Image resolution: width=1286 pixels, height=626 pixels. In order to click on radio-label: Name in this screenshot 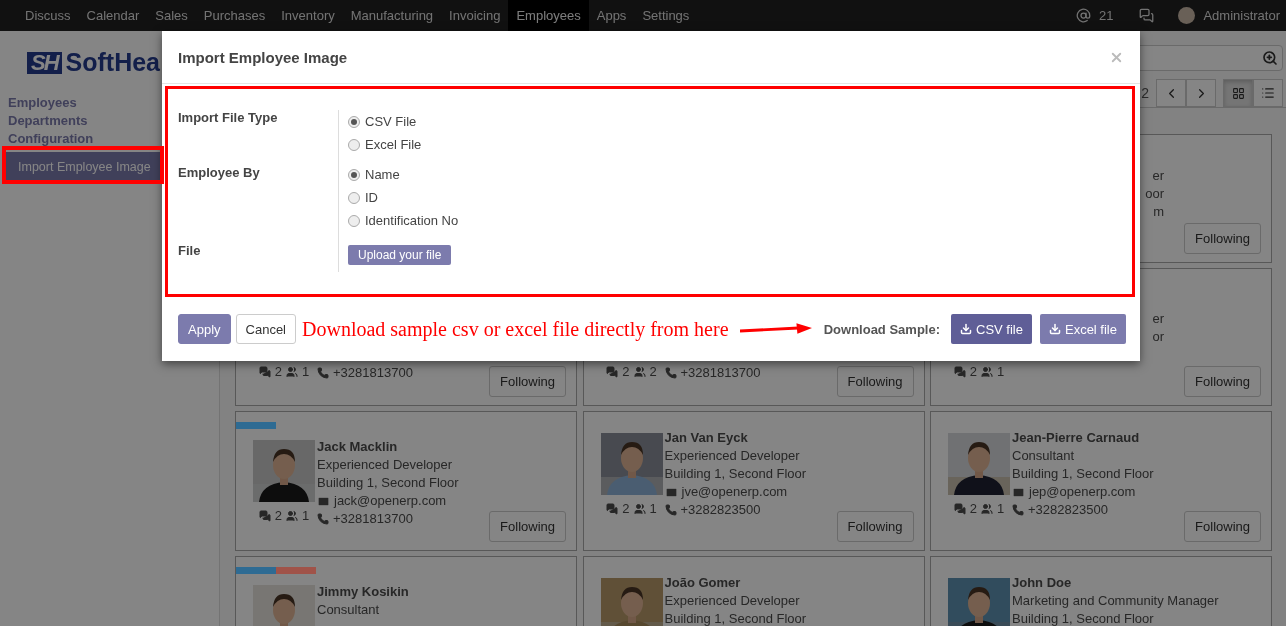, I will do `click(382, 175)`.